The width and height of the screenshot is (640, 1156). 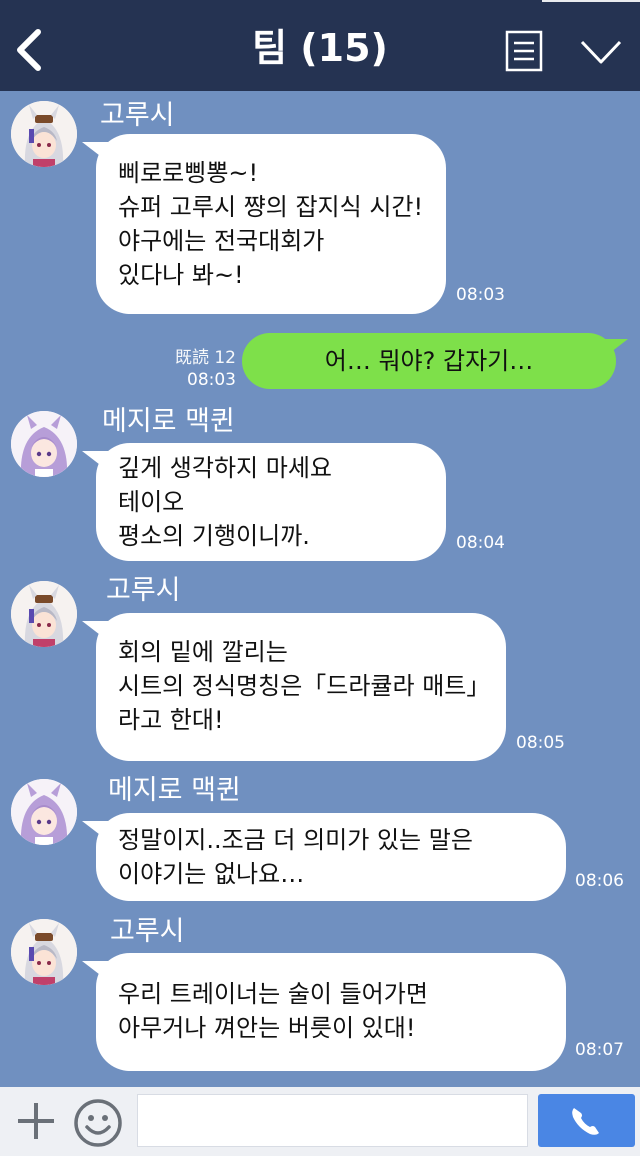 I want to click on message-line: 아무거나 껴안는 버릇이 있대!, so click(x=267, y=1028).